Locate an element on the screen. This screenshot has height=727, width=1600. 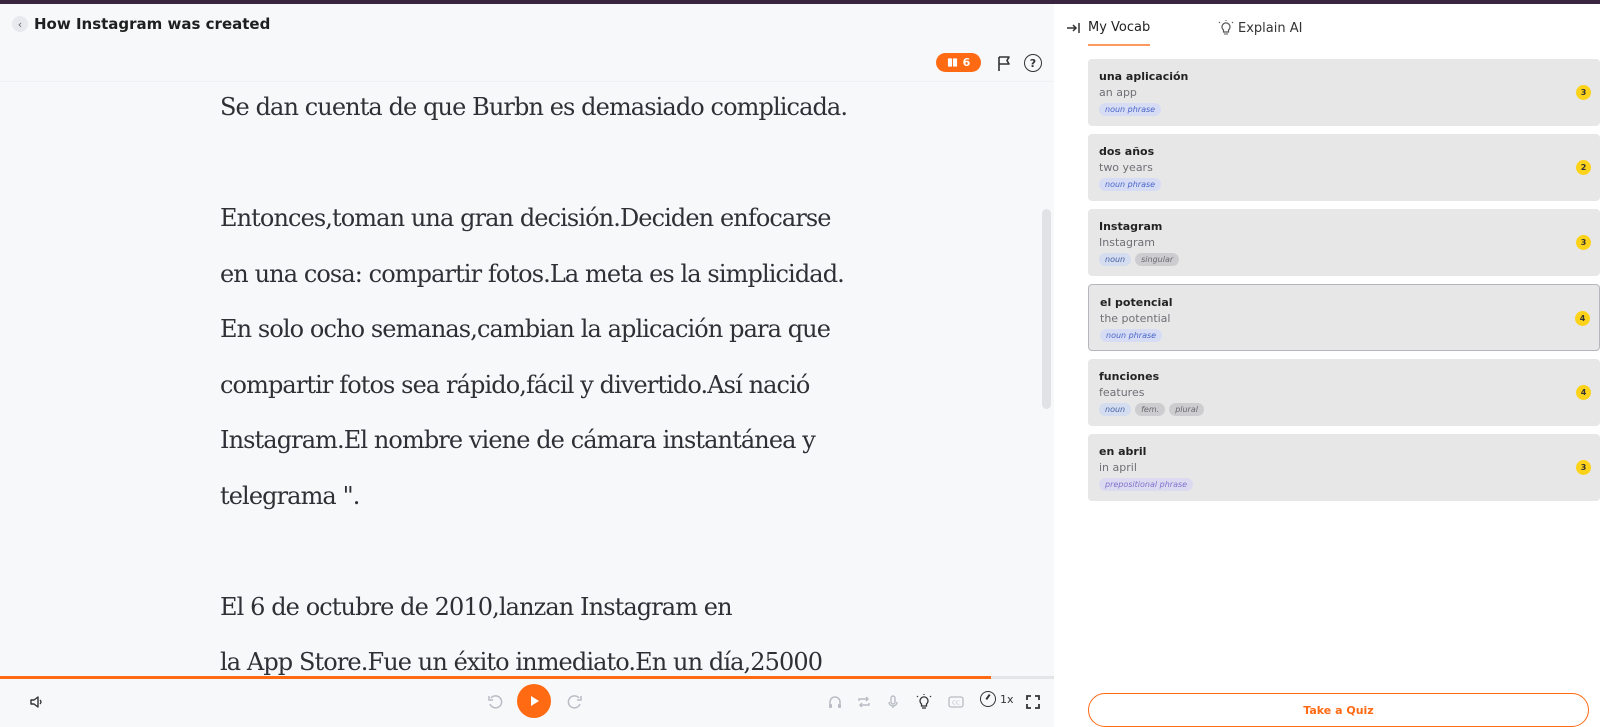
tab-explain-ai-label: Explain AI is located at coordinates (1270, 28).